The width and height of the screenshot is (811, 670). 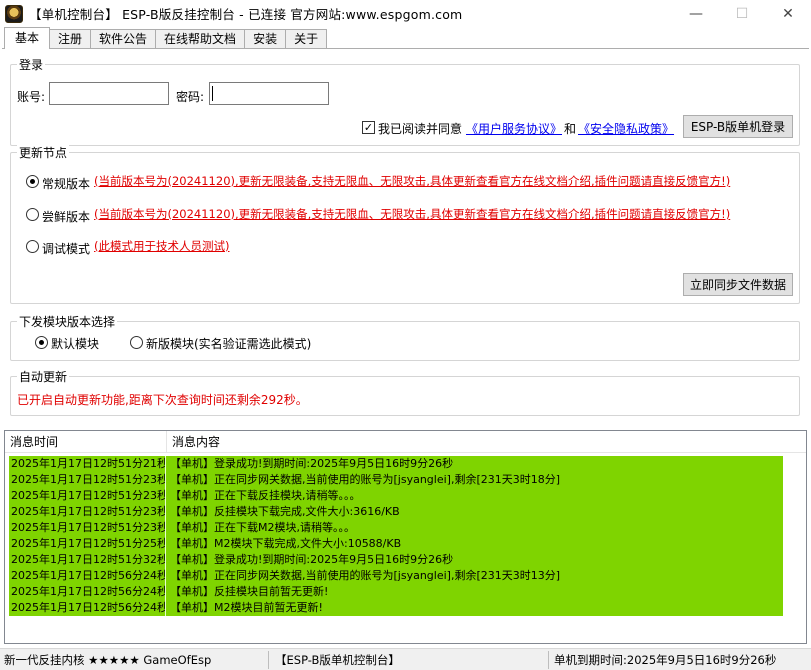 What do you see at coordinates (368, 127) in the screenshot?
I see `agree-checkbox: ✓` at bounding box center [368, 127].